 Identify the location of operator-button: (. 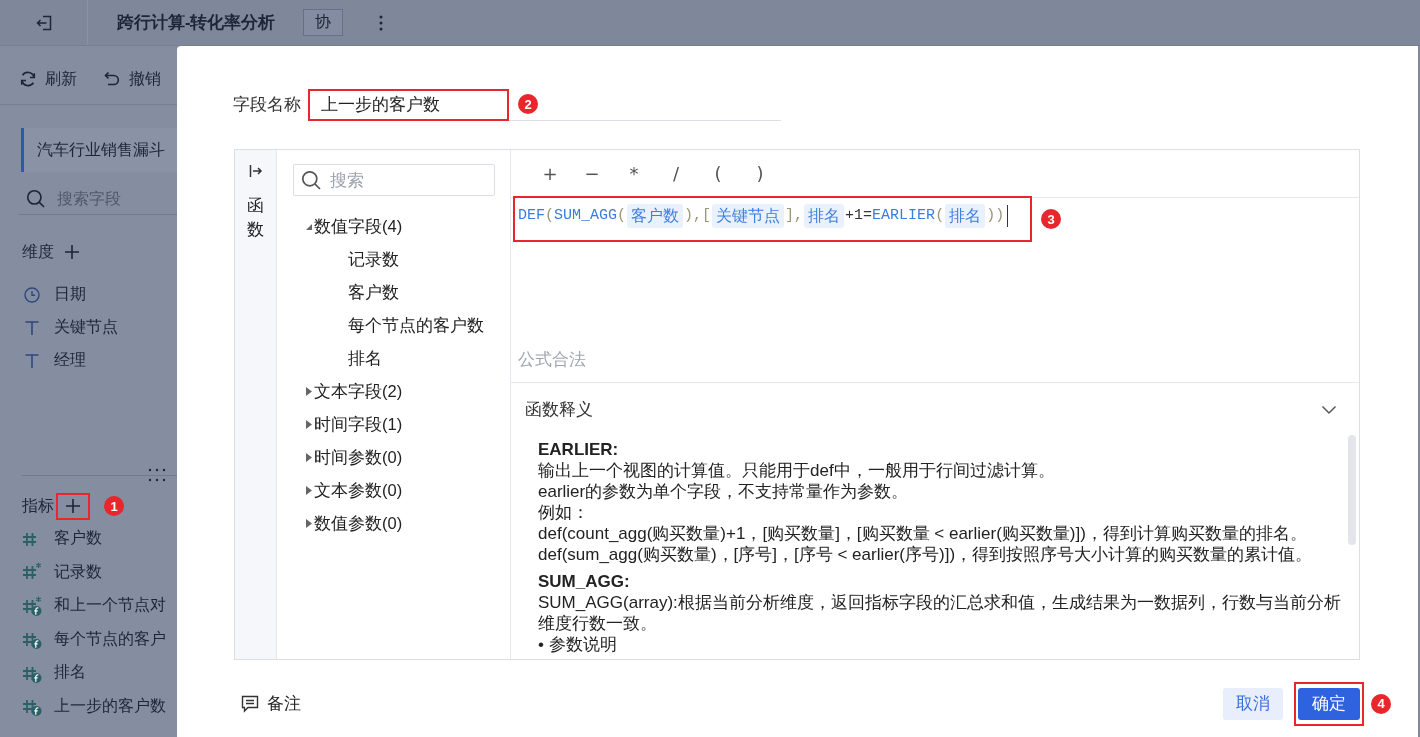
(718, 173).